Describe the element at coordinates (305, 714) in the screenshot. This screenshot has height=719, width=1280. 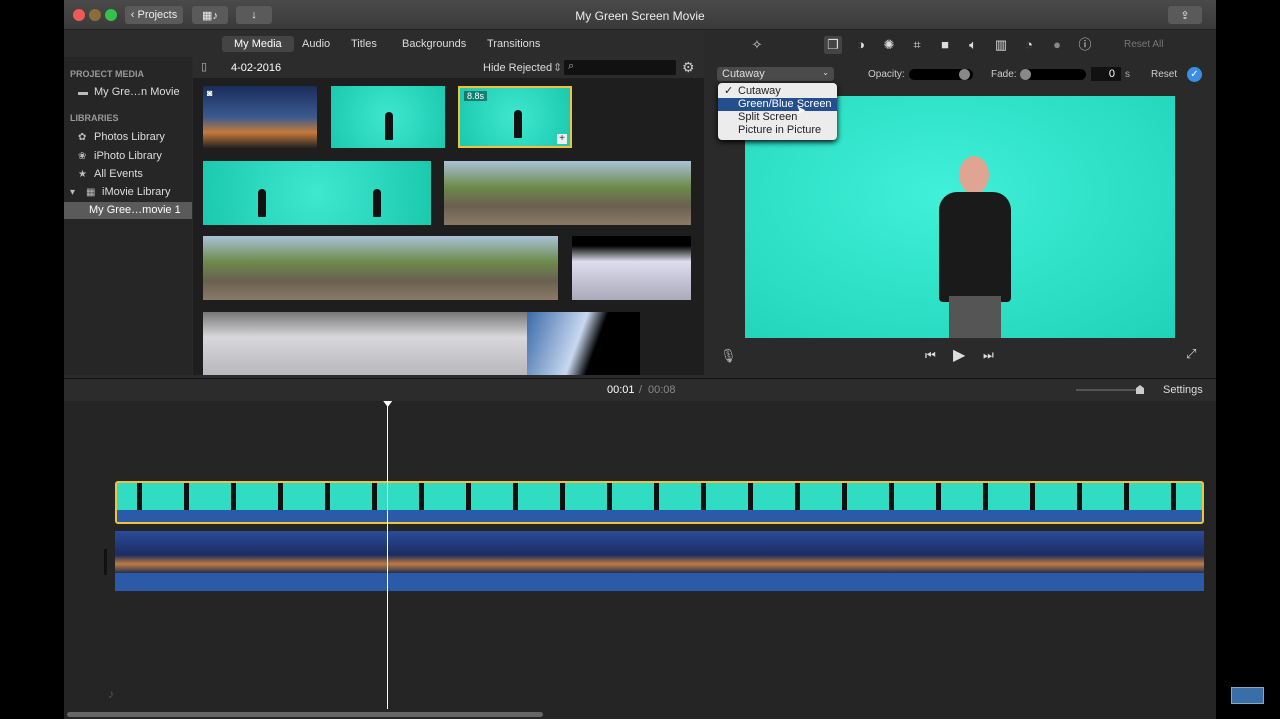
I see `horizontal-scrollbar` at that location.